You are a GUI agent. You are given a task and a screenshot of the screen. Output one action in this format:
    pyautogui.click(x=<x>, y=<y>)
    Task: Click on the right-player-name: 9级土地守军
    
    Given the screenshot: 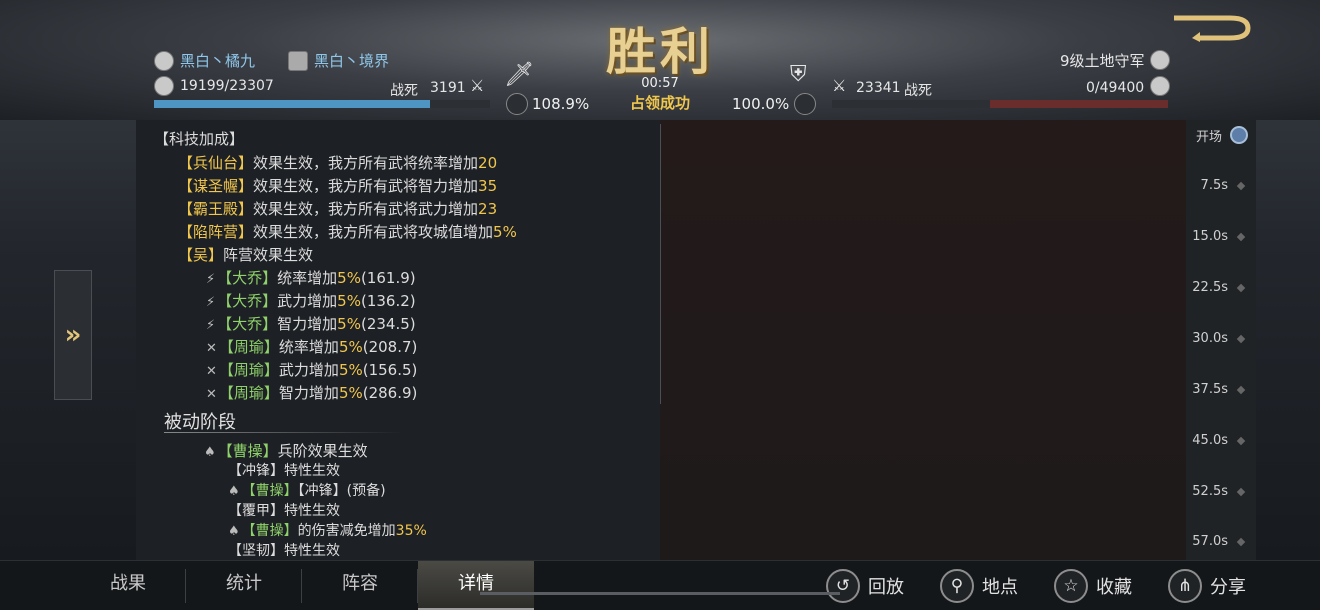 What is the action you would take?
    pyautogui.click(x=1102, y=61)
    